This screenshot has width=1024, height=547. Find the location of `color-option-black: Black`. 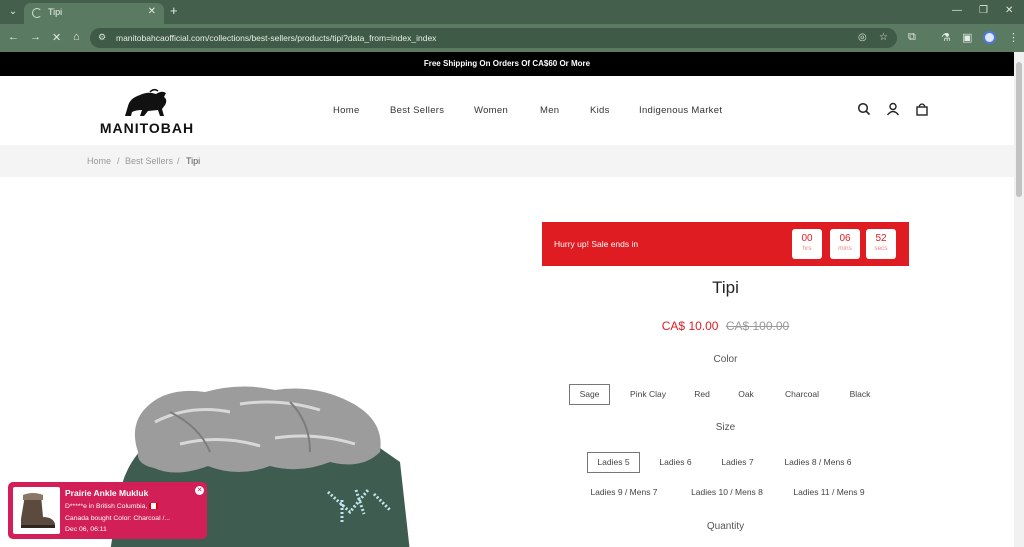

color-option-black: Black is located at coordinates (860, 394).